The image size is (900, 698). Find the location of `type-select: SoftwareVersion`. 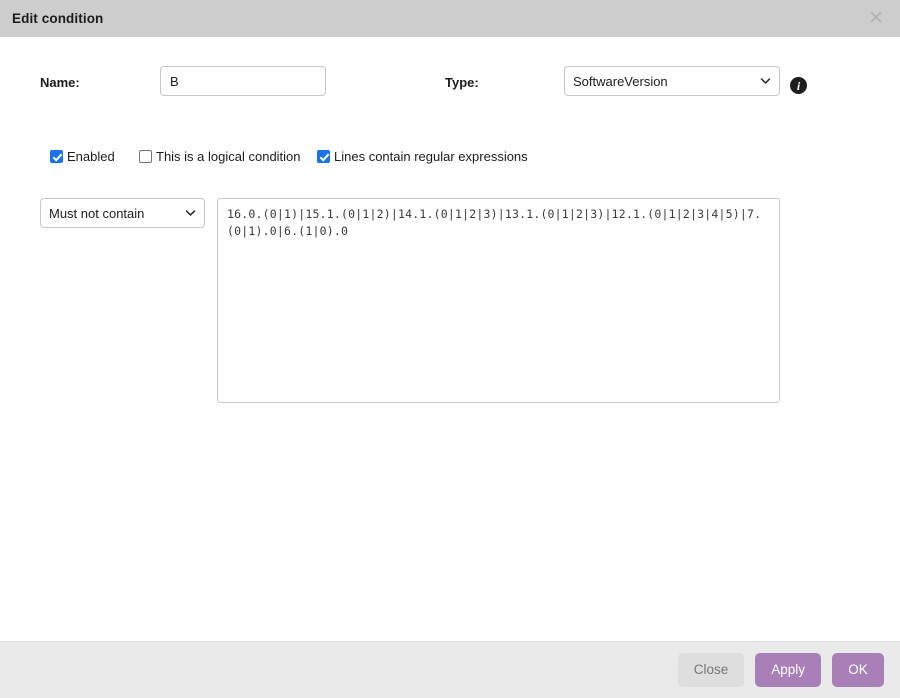

type-select: SoftwareVersion is located at coordinates (672, 81).